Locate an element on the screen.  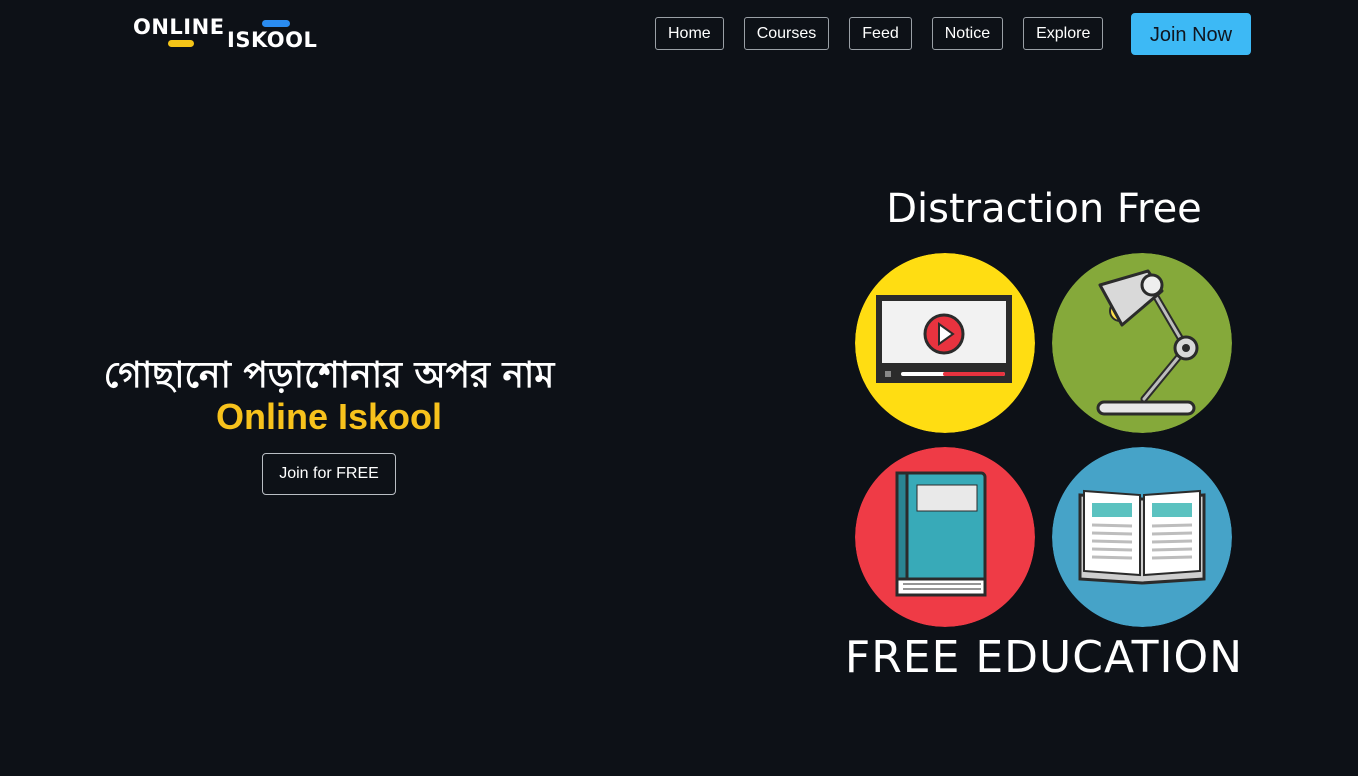
hero-tagline: গোছানো পড়াশোনার অপর নাম is located at coordinates (329, 375).